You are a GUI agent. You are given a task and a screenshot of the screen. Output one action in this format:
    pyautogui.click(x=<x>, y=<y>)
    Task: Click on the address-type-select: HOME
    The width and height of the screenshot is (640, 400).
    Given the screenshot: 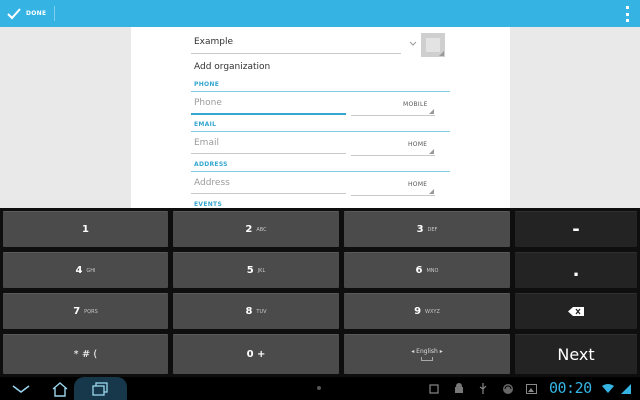 What is the action you would take?
    pyautogui.click(x=417, y=184)
    